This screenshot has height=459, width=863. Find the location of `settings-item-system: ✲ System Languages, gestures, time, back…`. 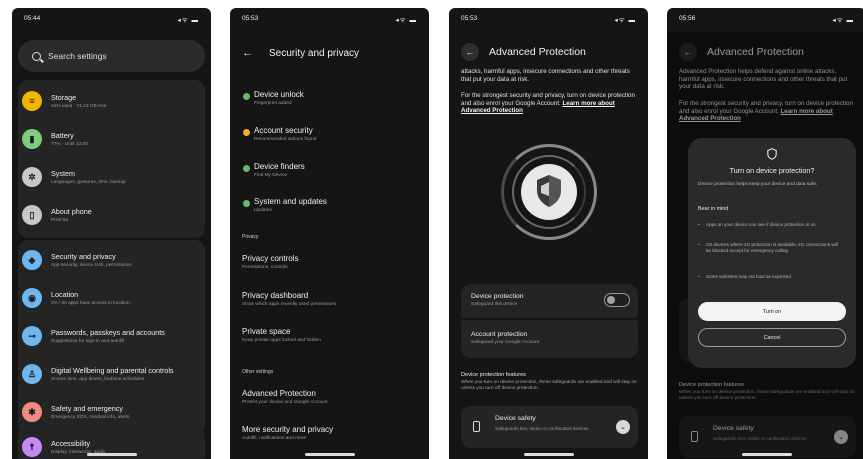

settings-item-system: ✲ System Languages, gestures, time, back… is located at coordinates (111, 177).